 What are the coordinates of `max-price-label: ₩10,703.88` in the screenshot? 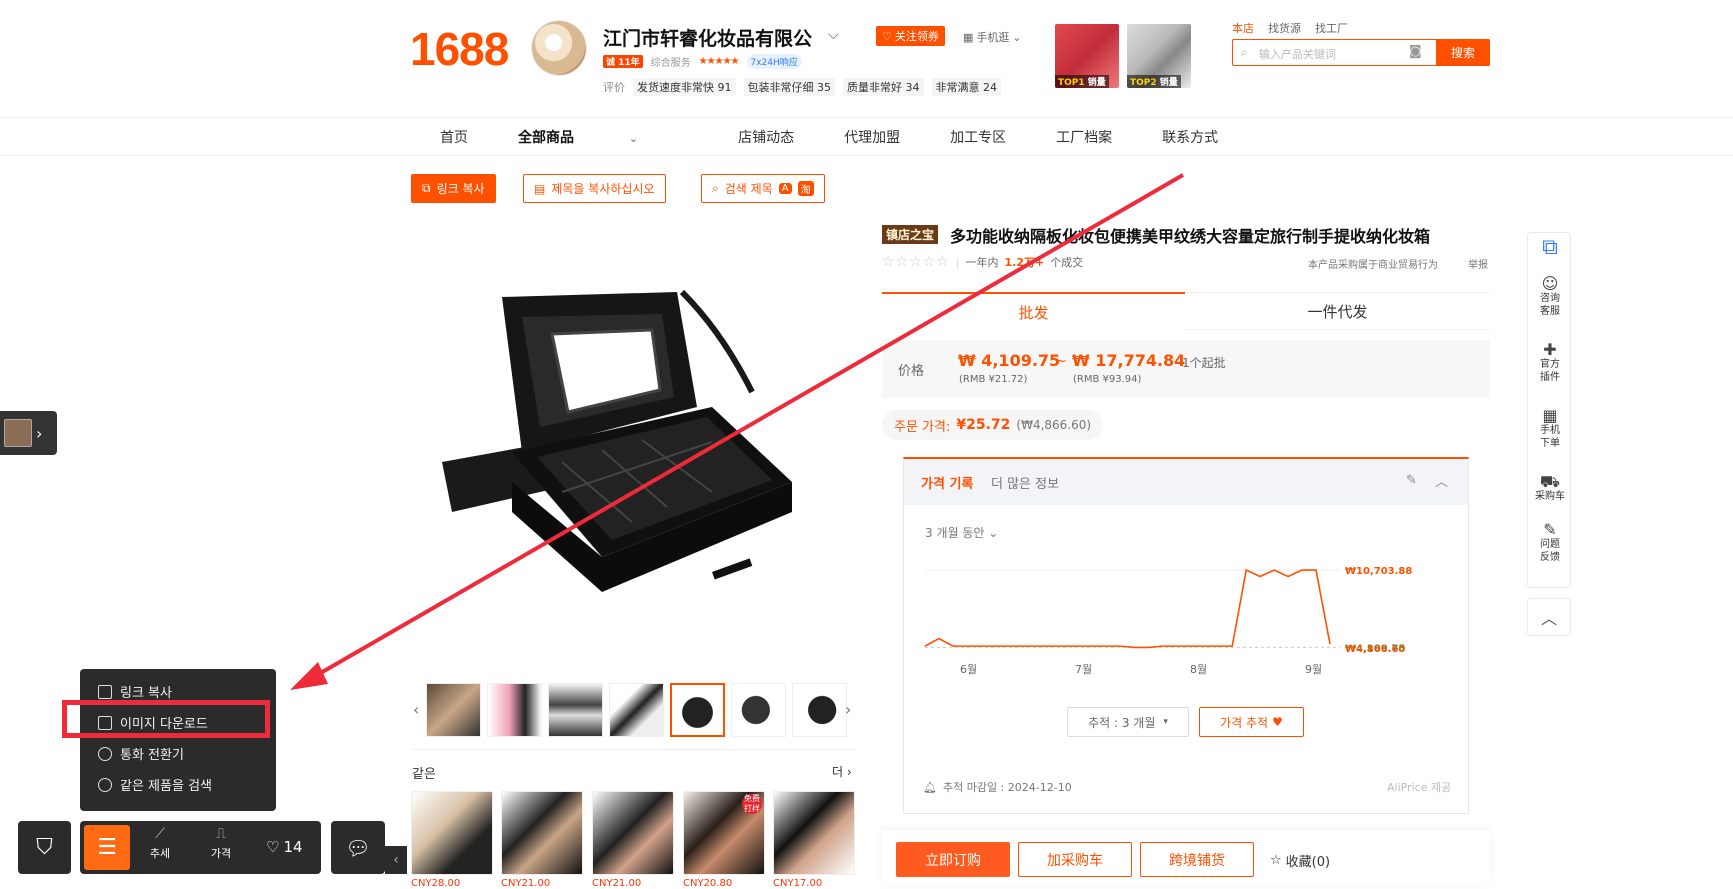 It's located at (1378, 571).